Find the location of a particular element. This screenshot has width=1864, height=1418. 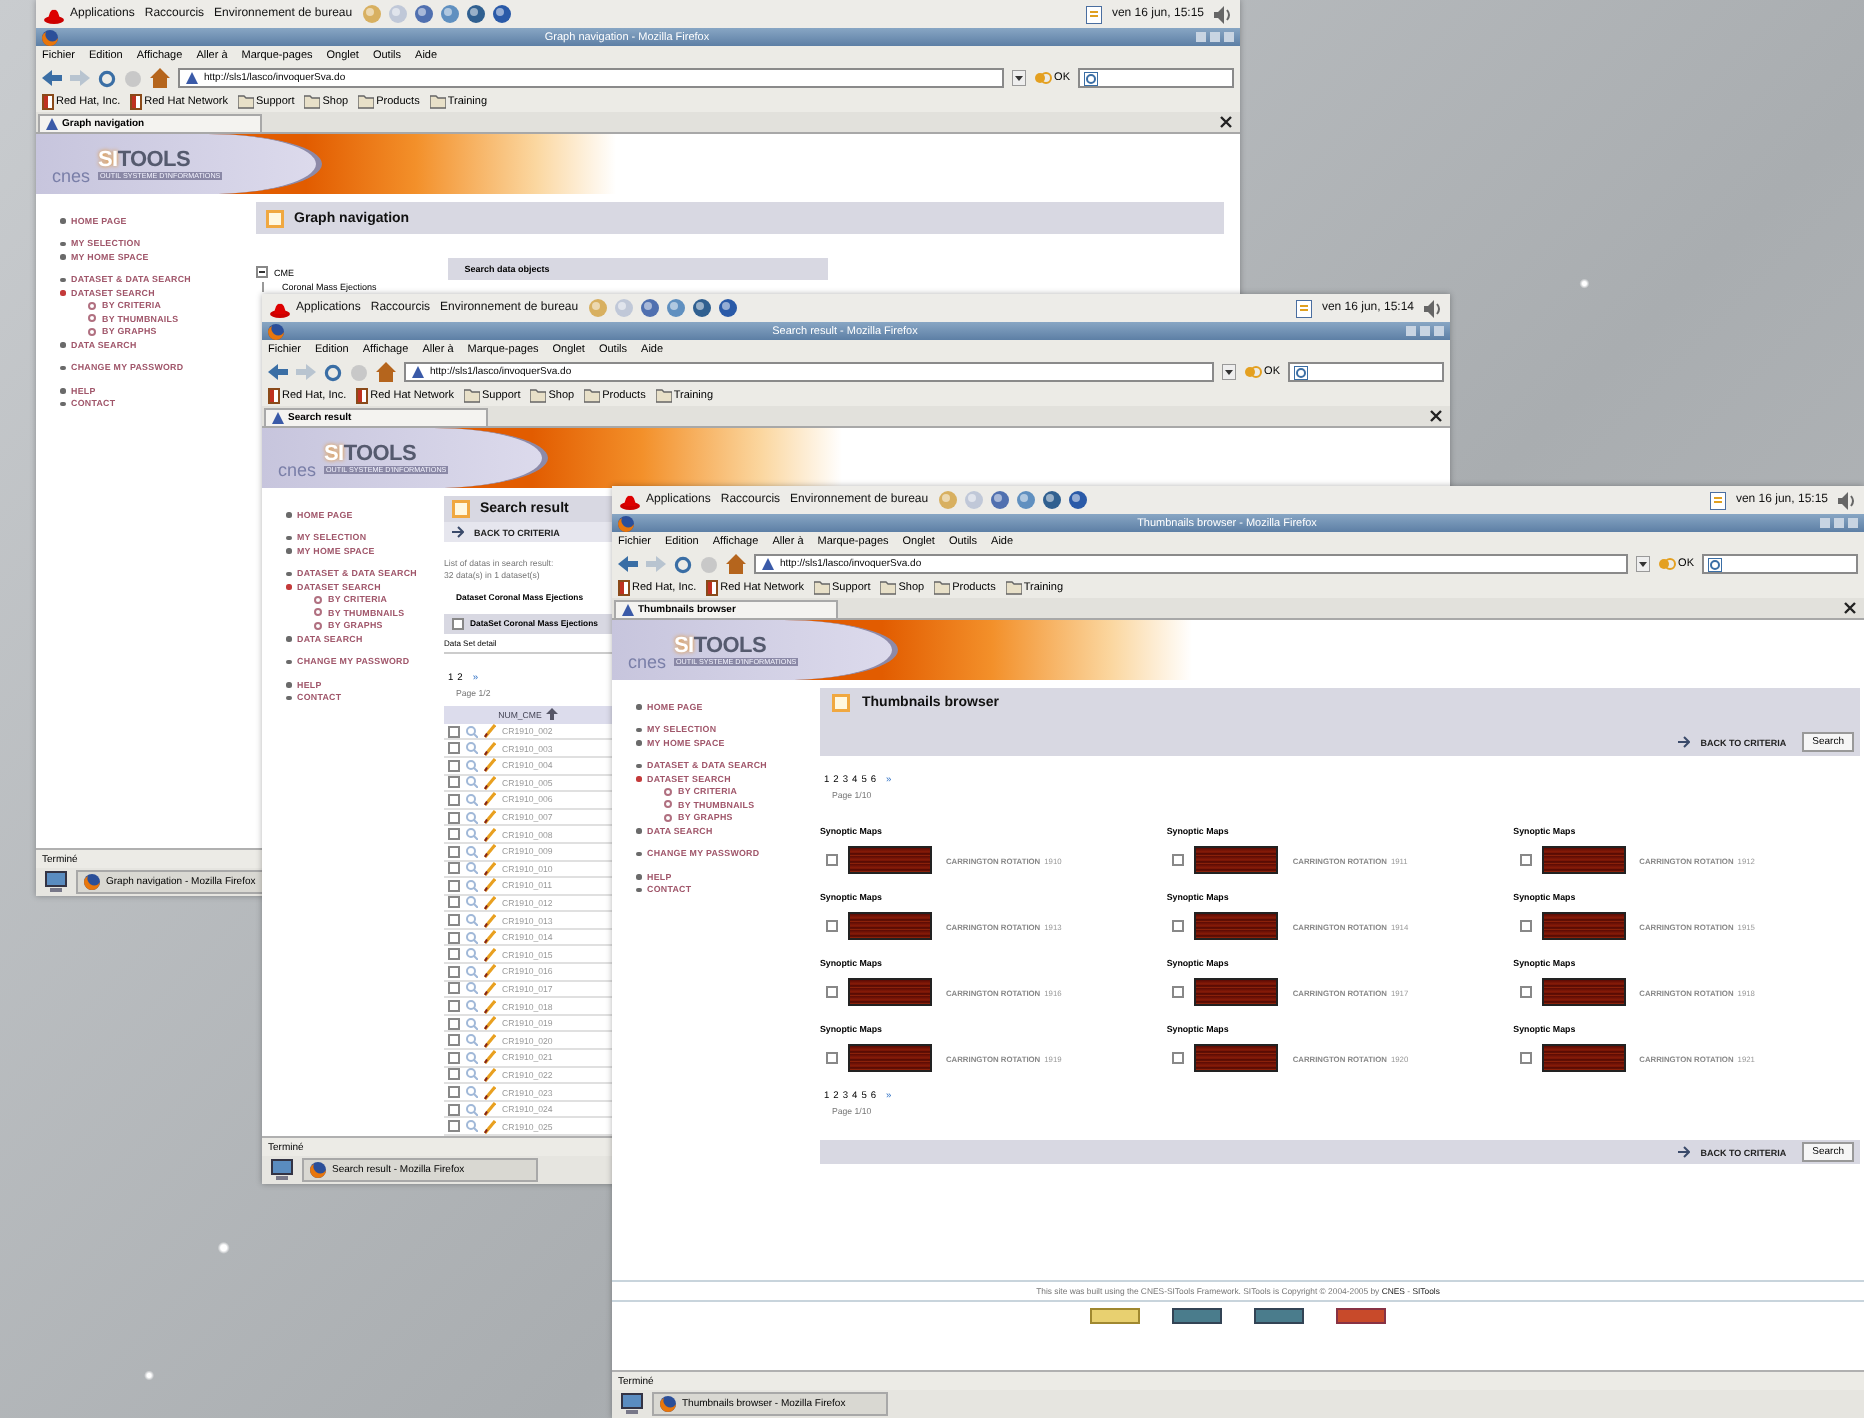

speaker-icon is located at coordinates (1223, 14).